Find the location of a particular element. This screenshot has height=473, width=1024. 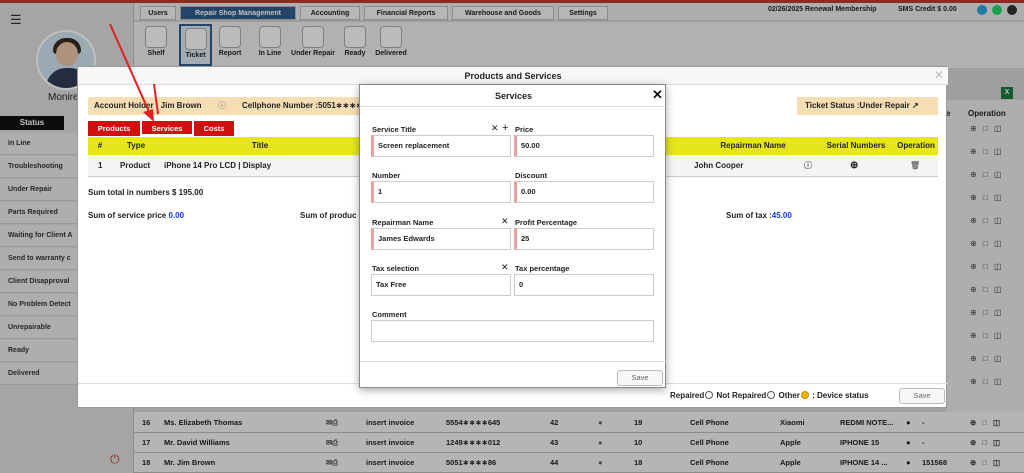

col-serial: Serial Numbers is located at coordinates (856, 145).